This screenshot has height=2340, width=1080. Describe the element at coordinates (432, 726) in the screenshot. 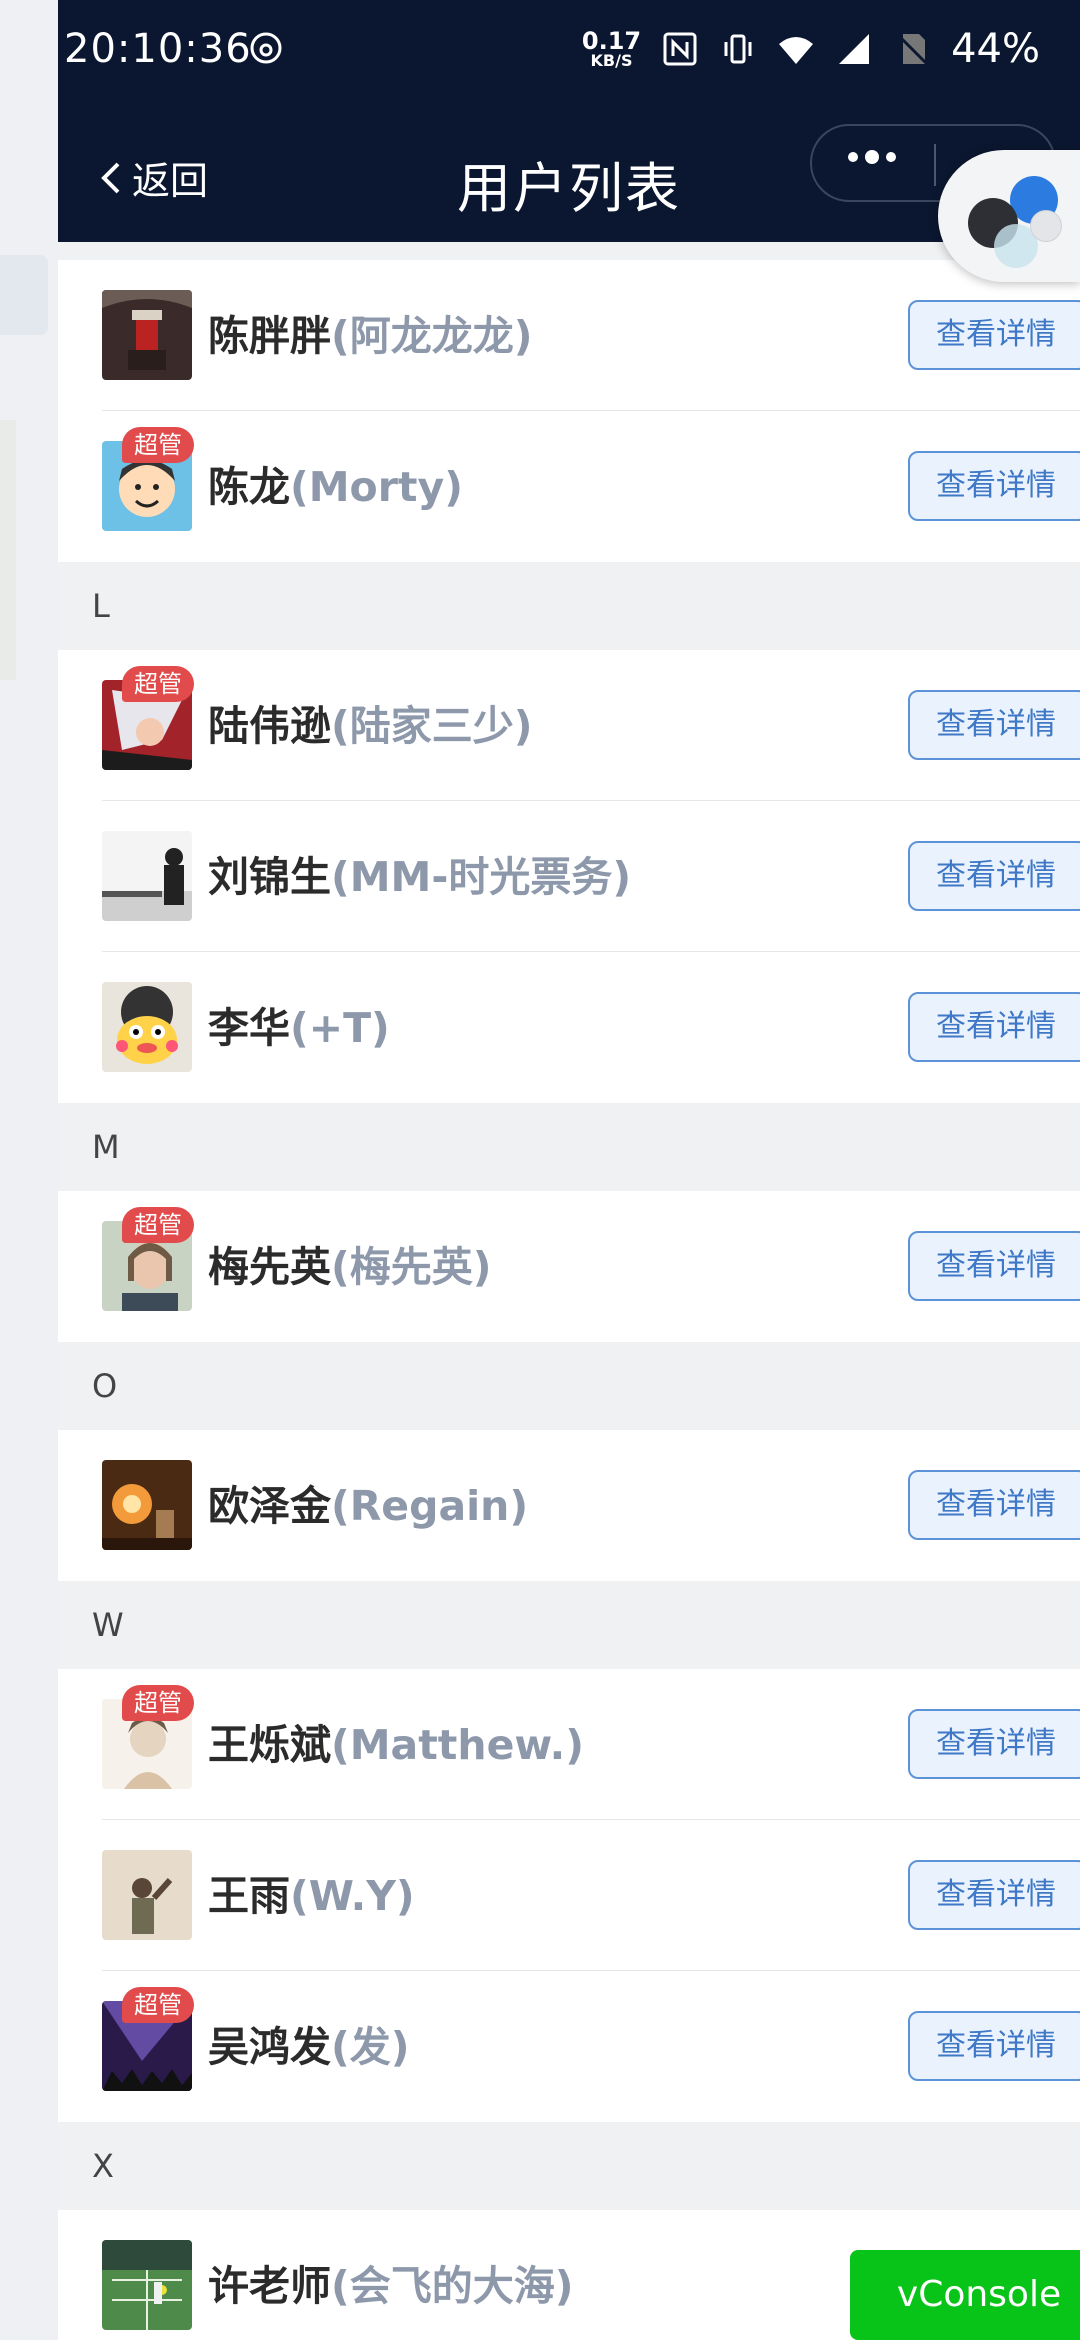

I see `user-nickname: (陆家三少)` at that location.